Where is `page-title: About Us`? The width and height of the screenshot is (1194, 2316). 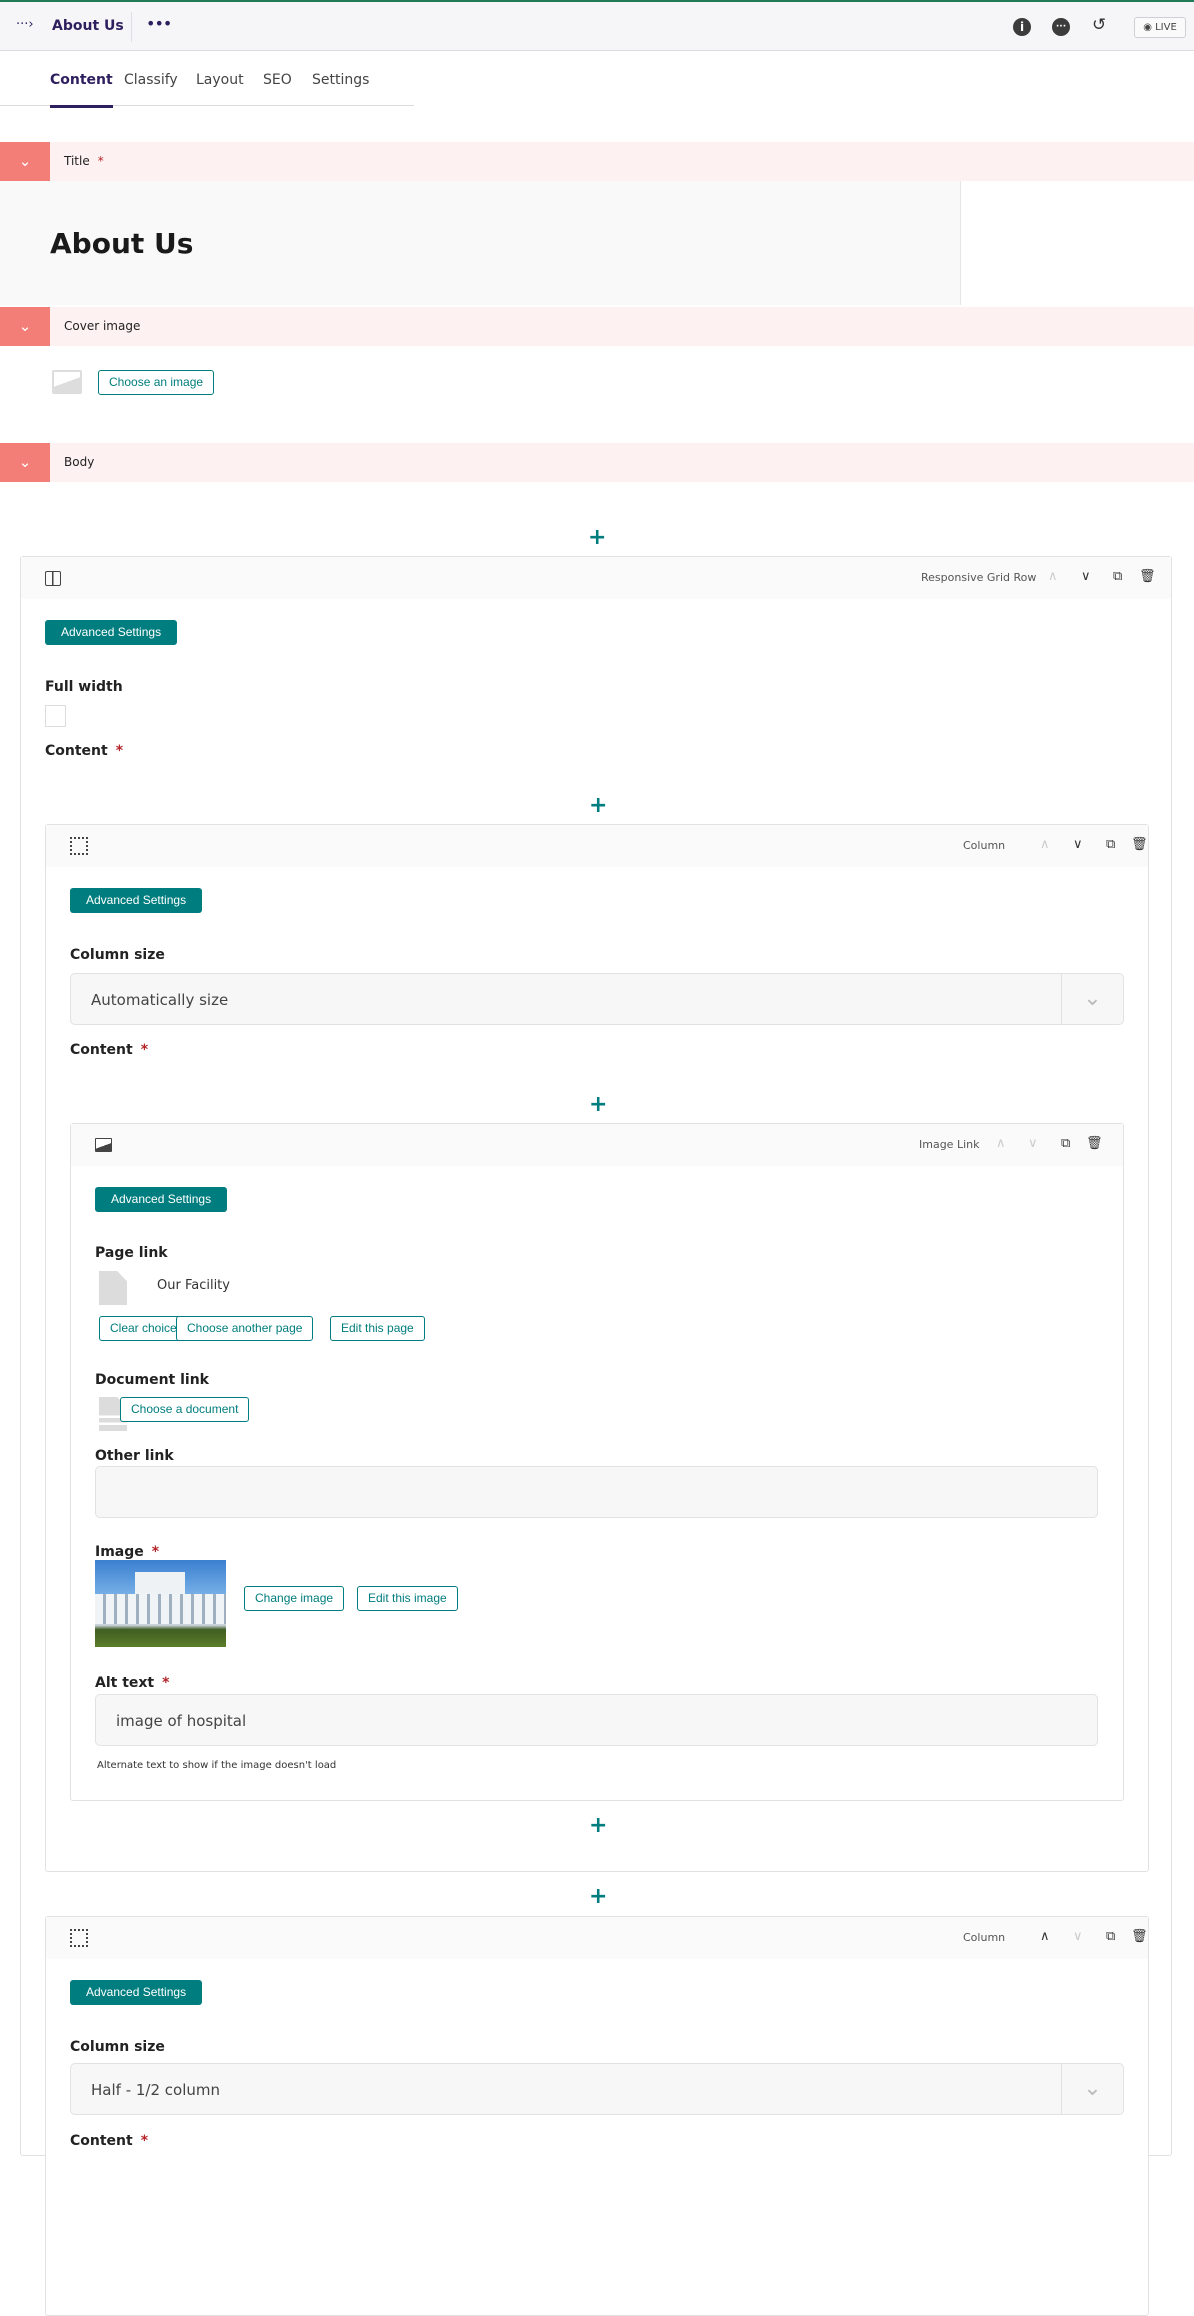 page-title: About Us is located at coordinates (88, 26).